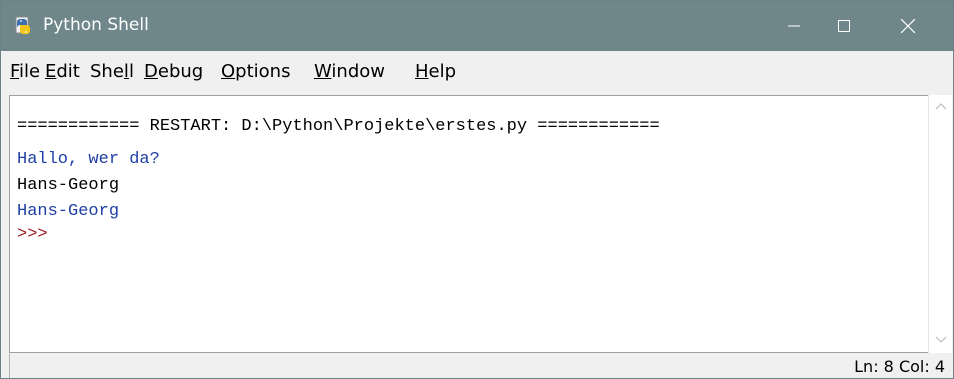 This screenshot has width=954, height=379. Describe the element at coordinates (68, 185) in the screenshot. I see `user-input-line: Hans-Georg` at that location.